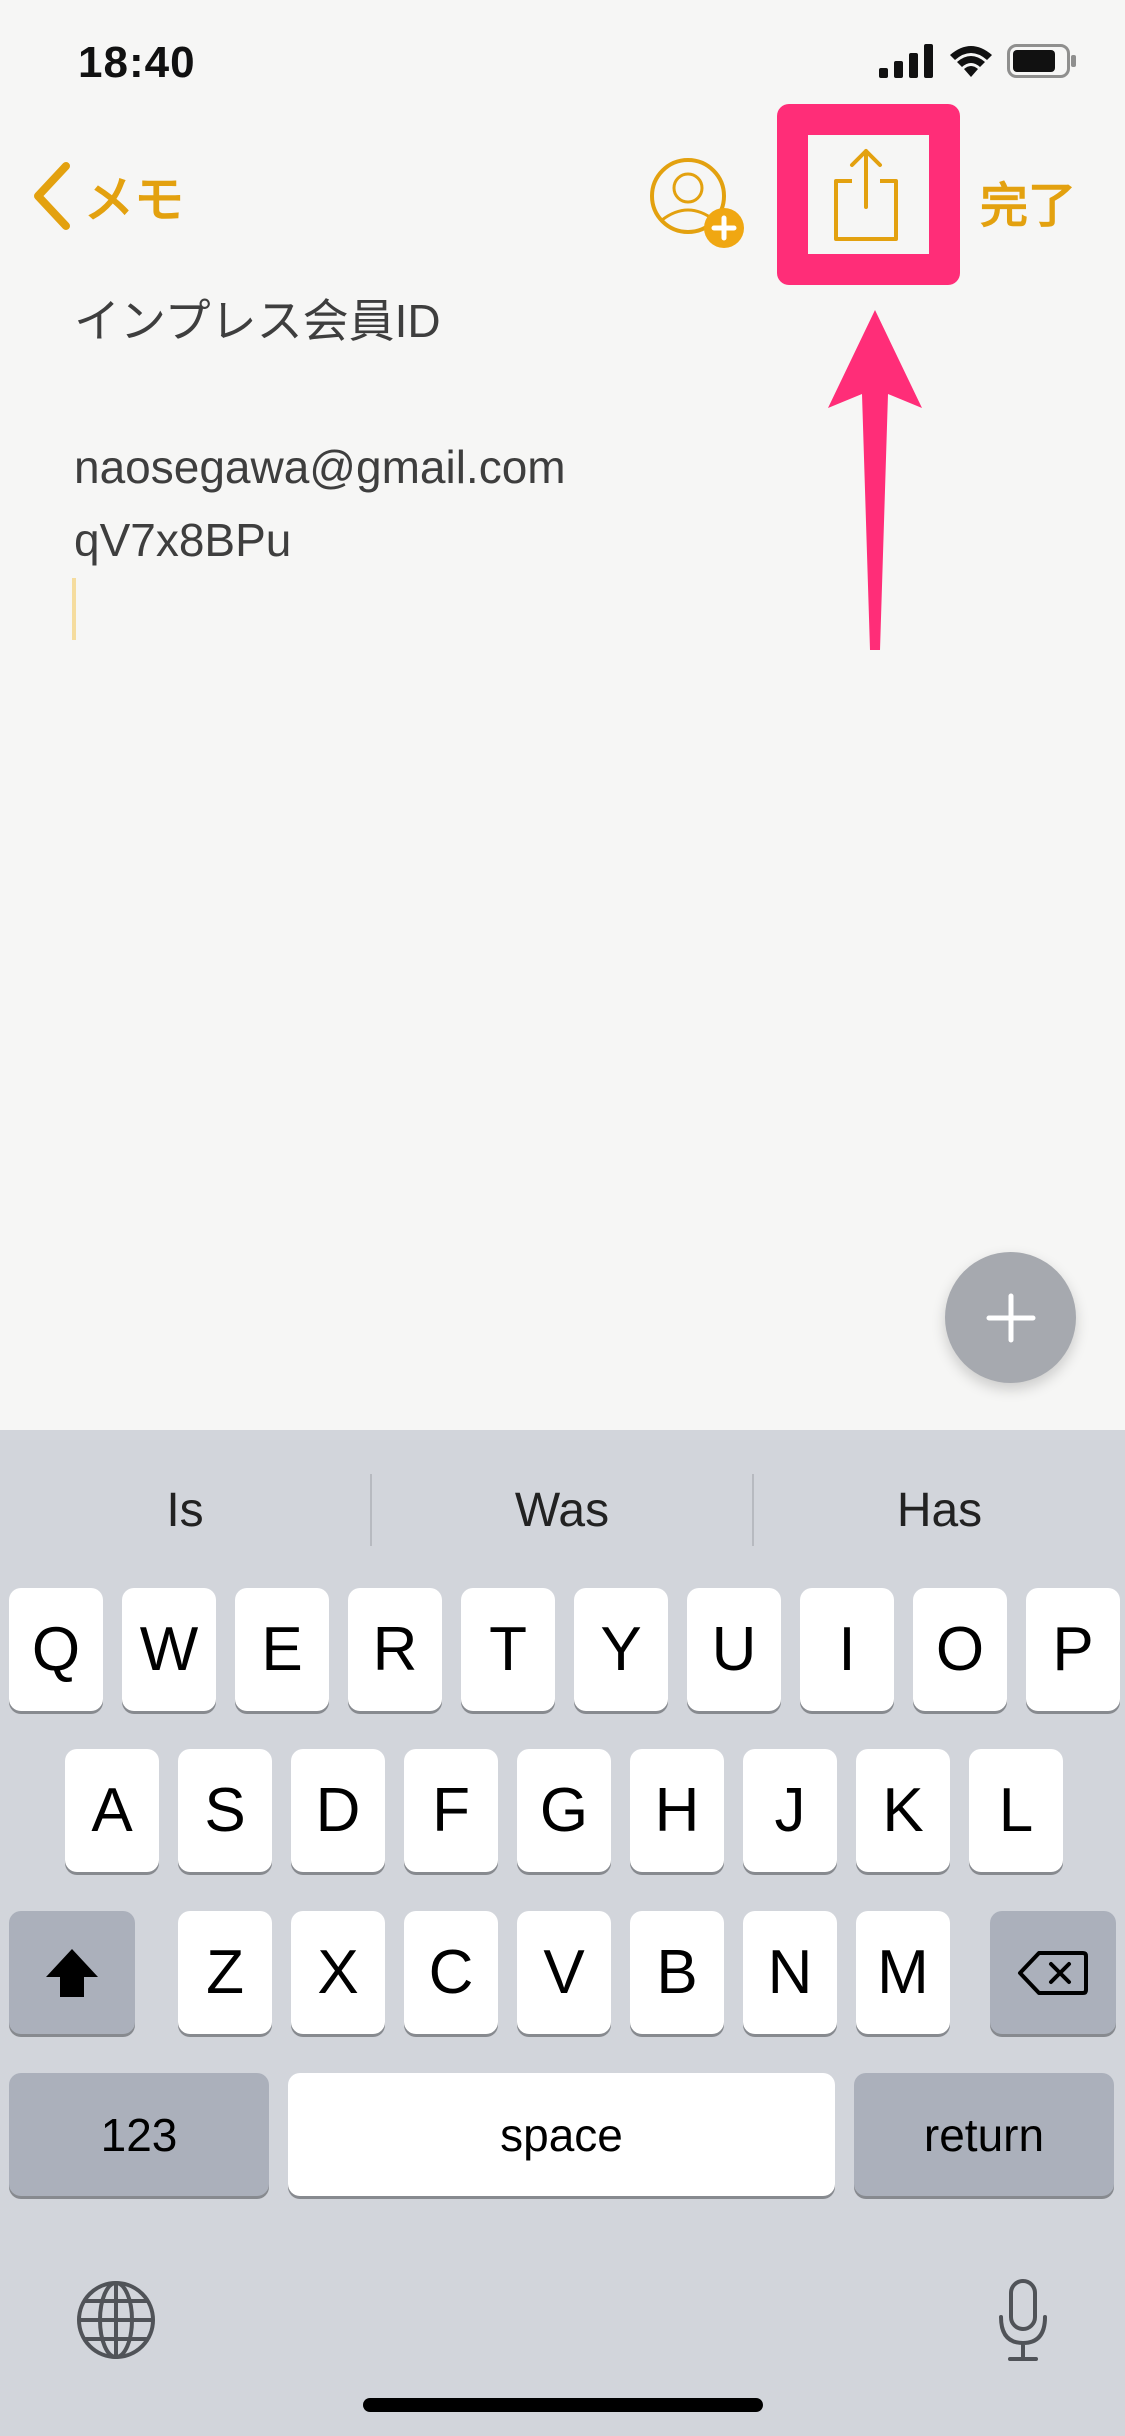 Image resolution: width=1125 pixels, height=2436 pixels. I want to click on key: W, so click(169, 1649).